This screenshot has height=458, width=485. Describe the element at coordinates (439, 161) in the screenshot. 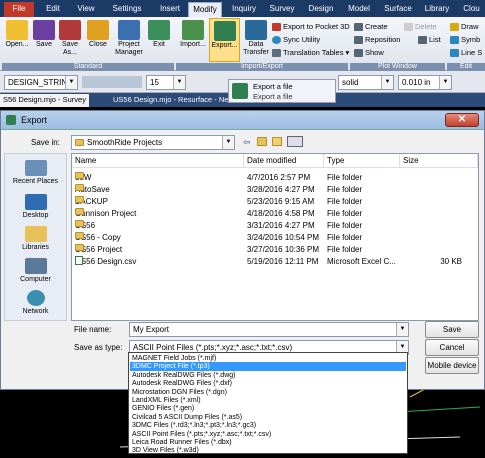

I see `column-size: Size` at that location.